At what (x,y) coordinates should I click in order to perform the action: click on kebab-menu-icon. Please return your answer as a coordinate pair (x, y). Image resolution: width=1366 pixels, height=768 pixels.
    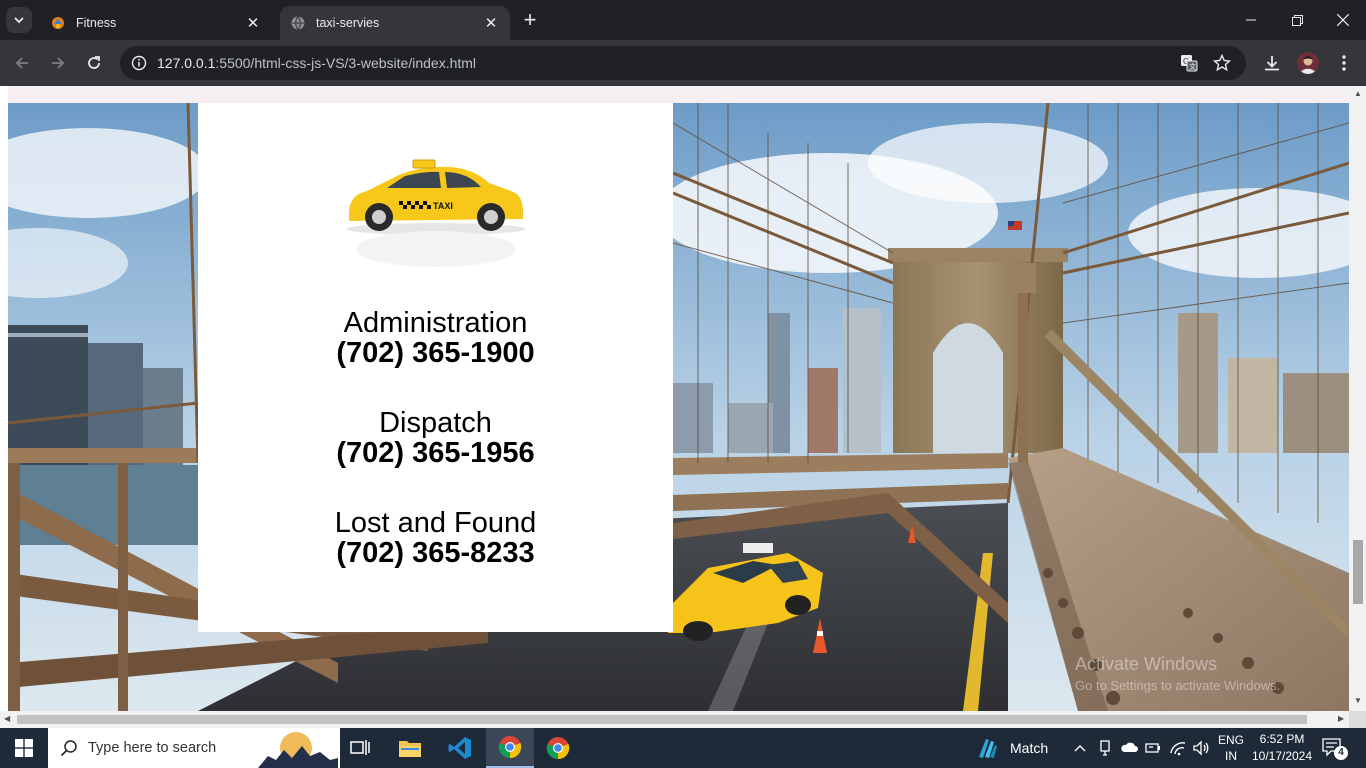
    Looking at the image, I should click on (1344, 63).